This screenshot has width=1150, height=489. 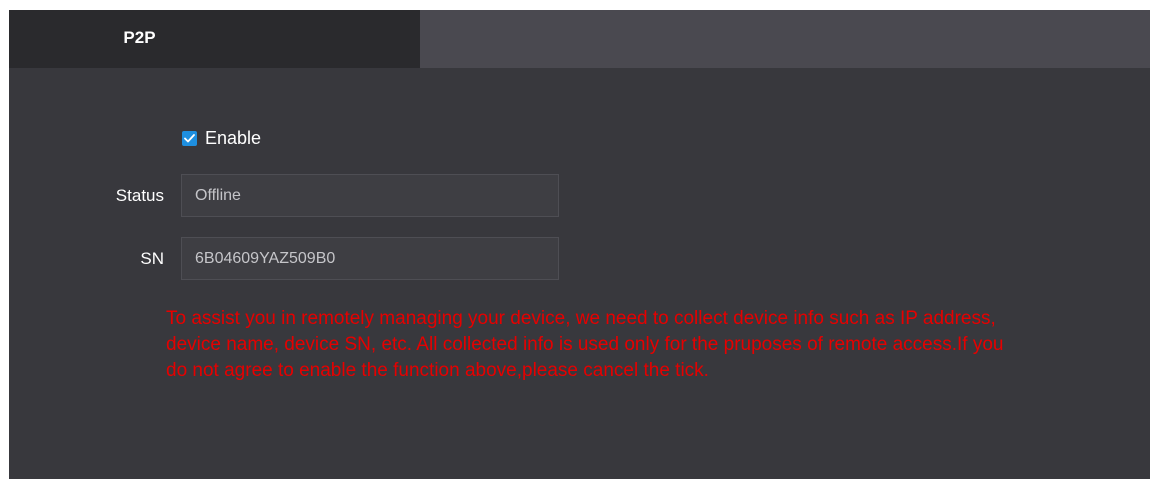 I want to click on status-field, so click(x=370, y=195).